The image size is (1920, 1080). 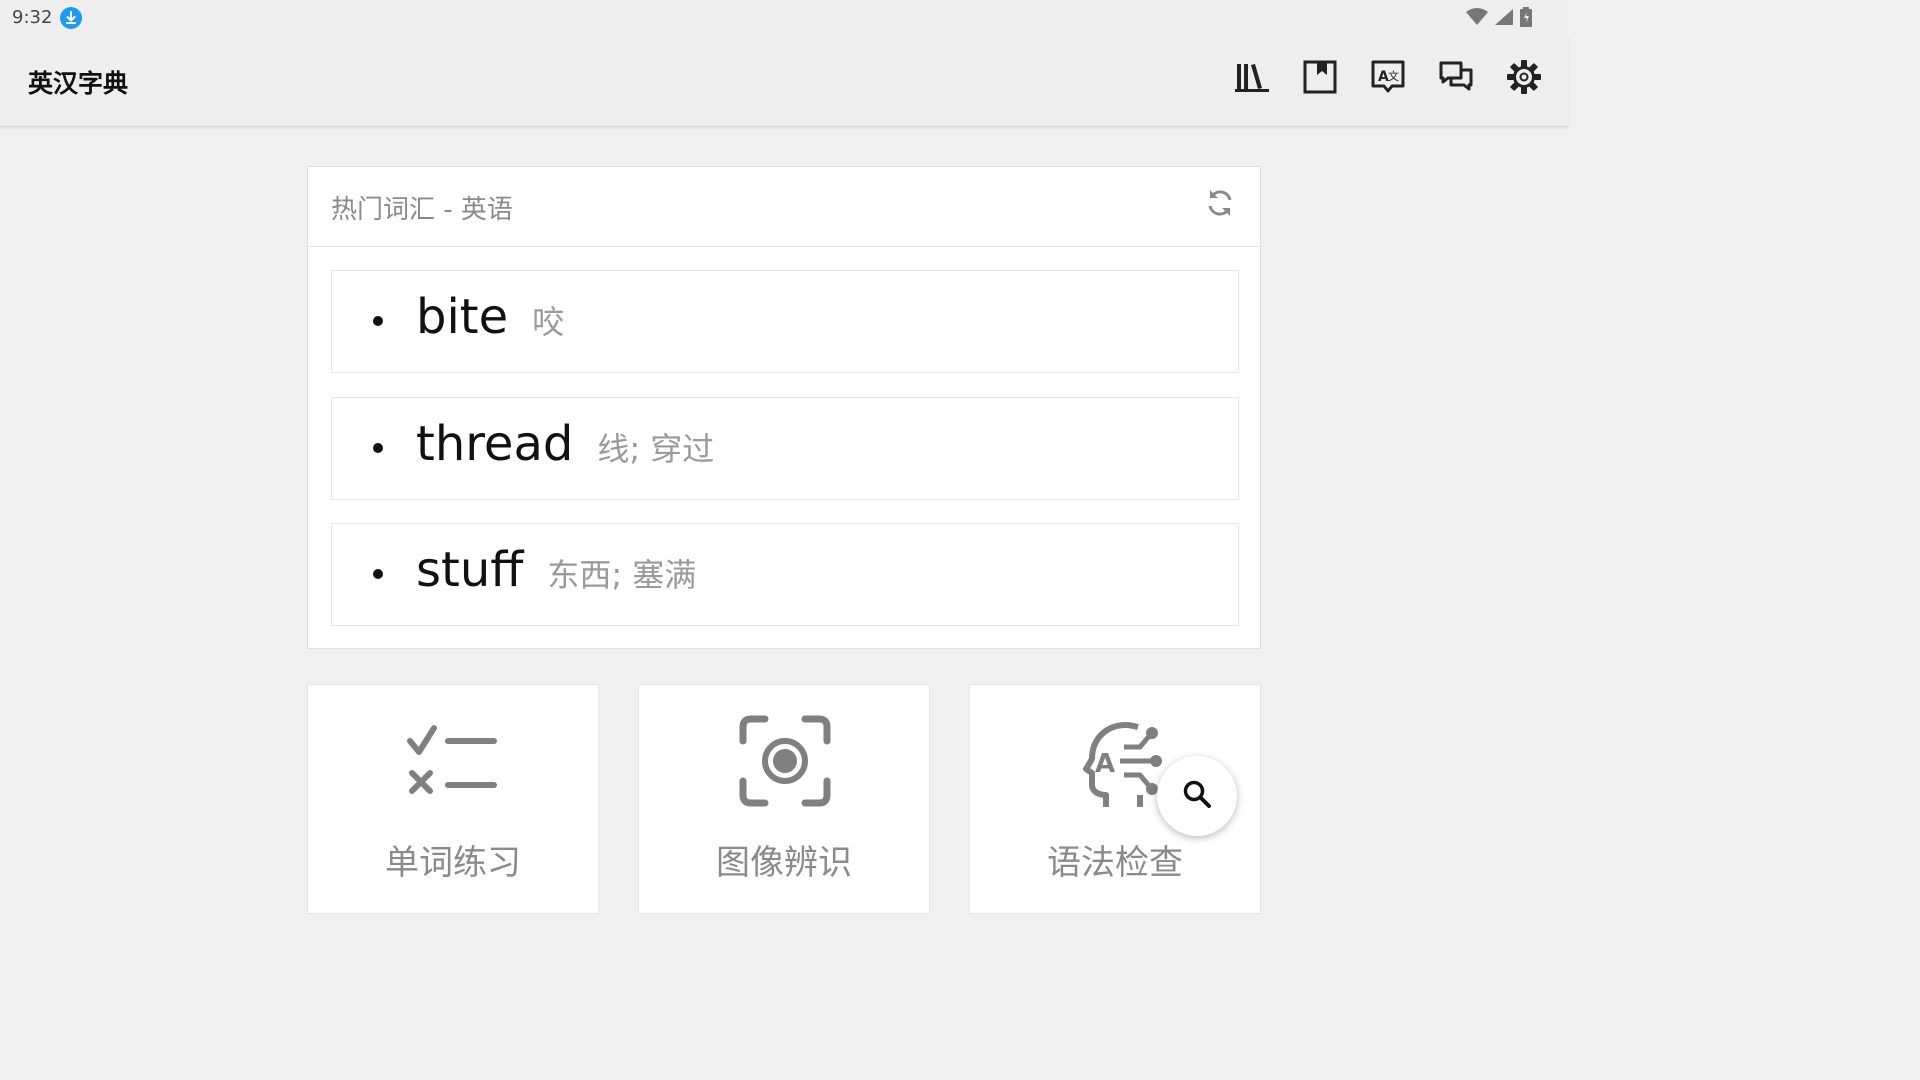 I want to click on bookmark-icon, so click(x=1320, y=79).